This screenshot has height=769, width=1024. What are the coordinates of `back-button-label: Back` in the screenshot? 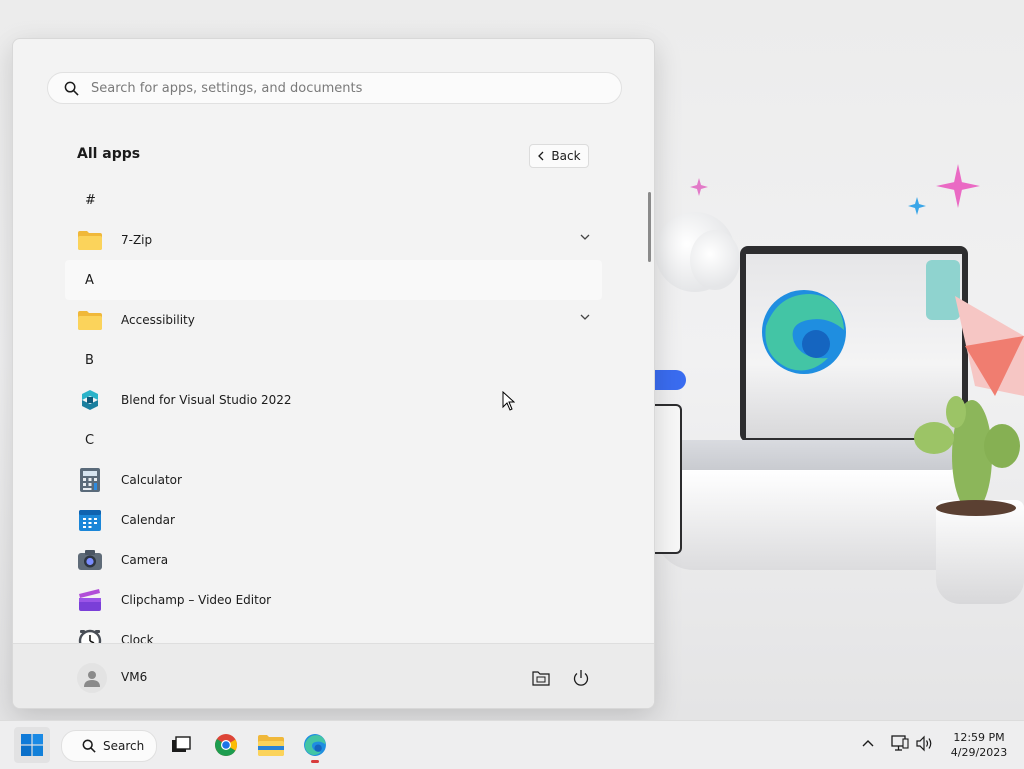 It's located at (566, 156).